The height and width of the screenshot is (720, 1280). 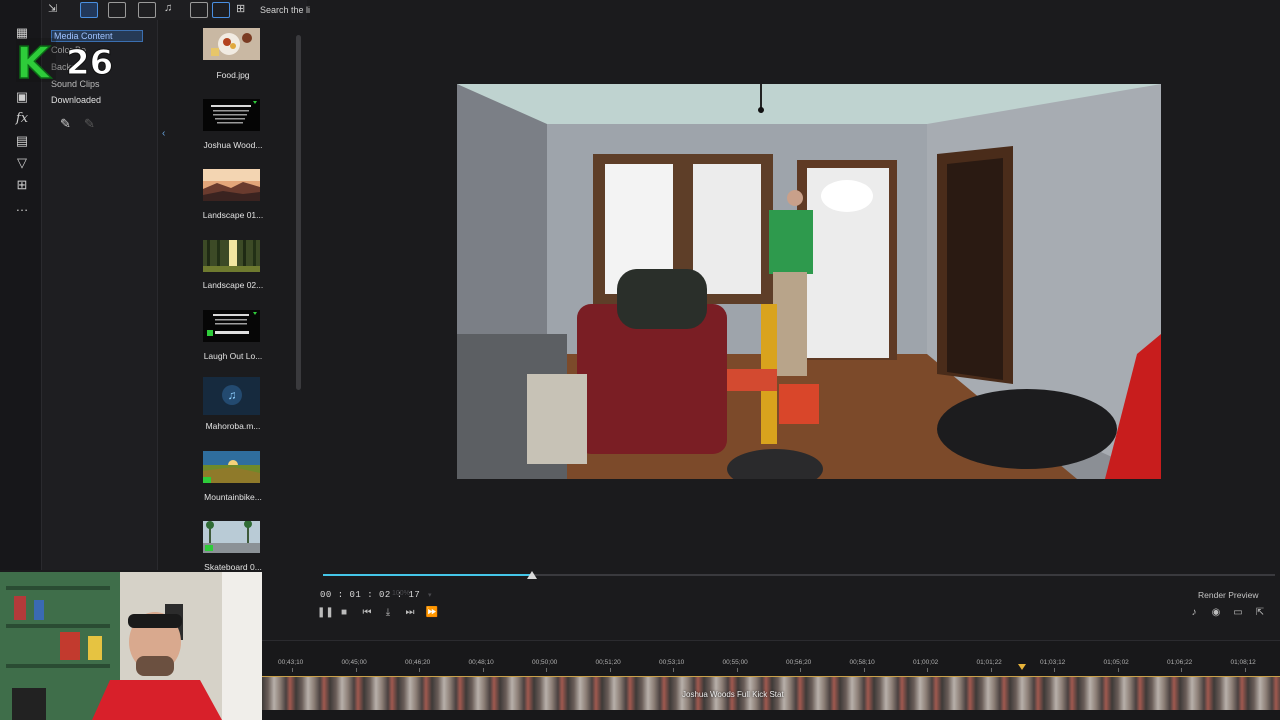 What do you see at coordinates (221, 10) in the screenshot?
I see `grid-view-icon` at bounding box center [221, 10].